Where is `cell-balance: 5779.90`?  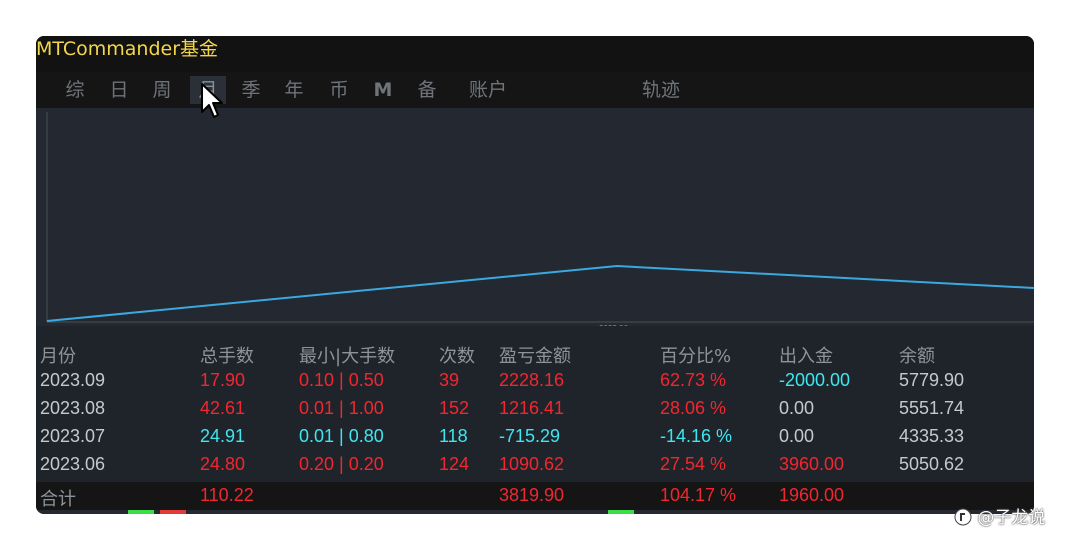 cell-balance: 5779.90 is located at coordinates (932, 380).